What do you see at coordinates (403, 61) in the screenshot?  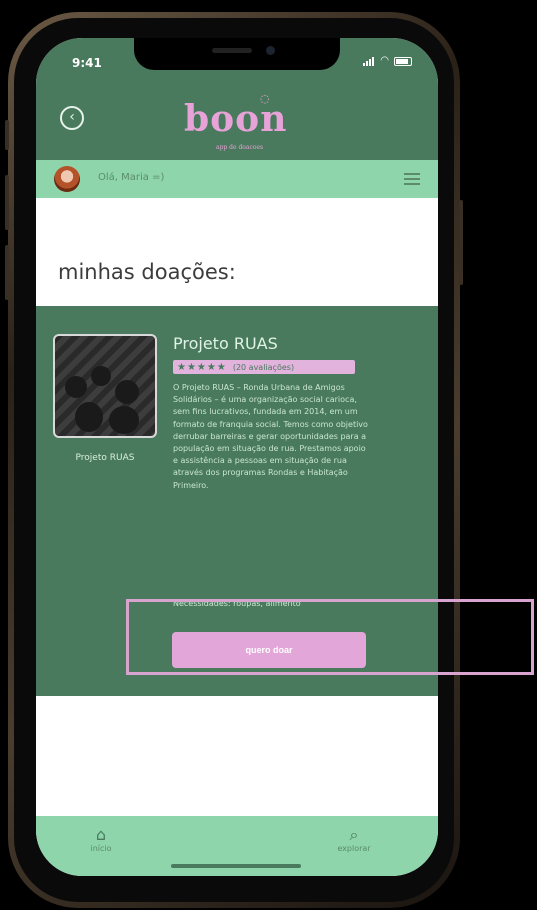 I see `battery-icon` at bounding box center [403, 61].